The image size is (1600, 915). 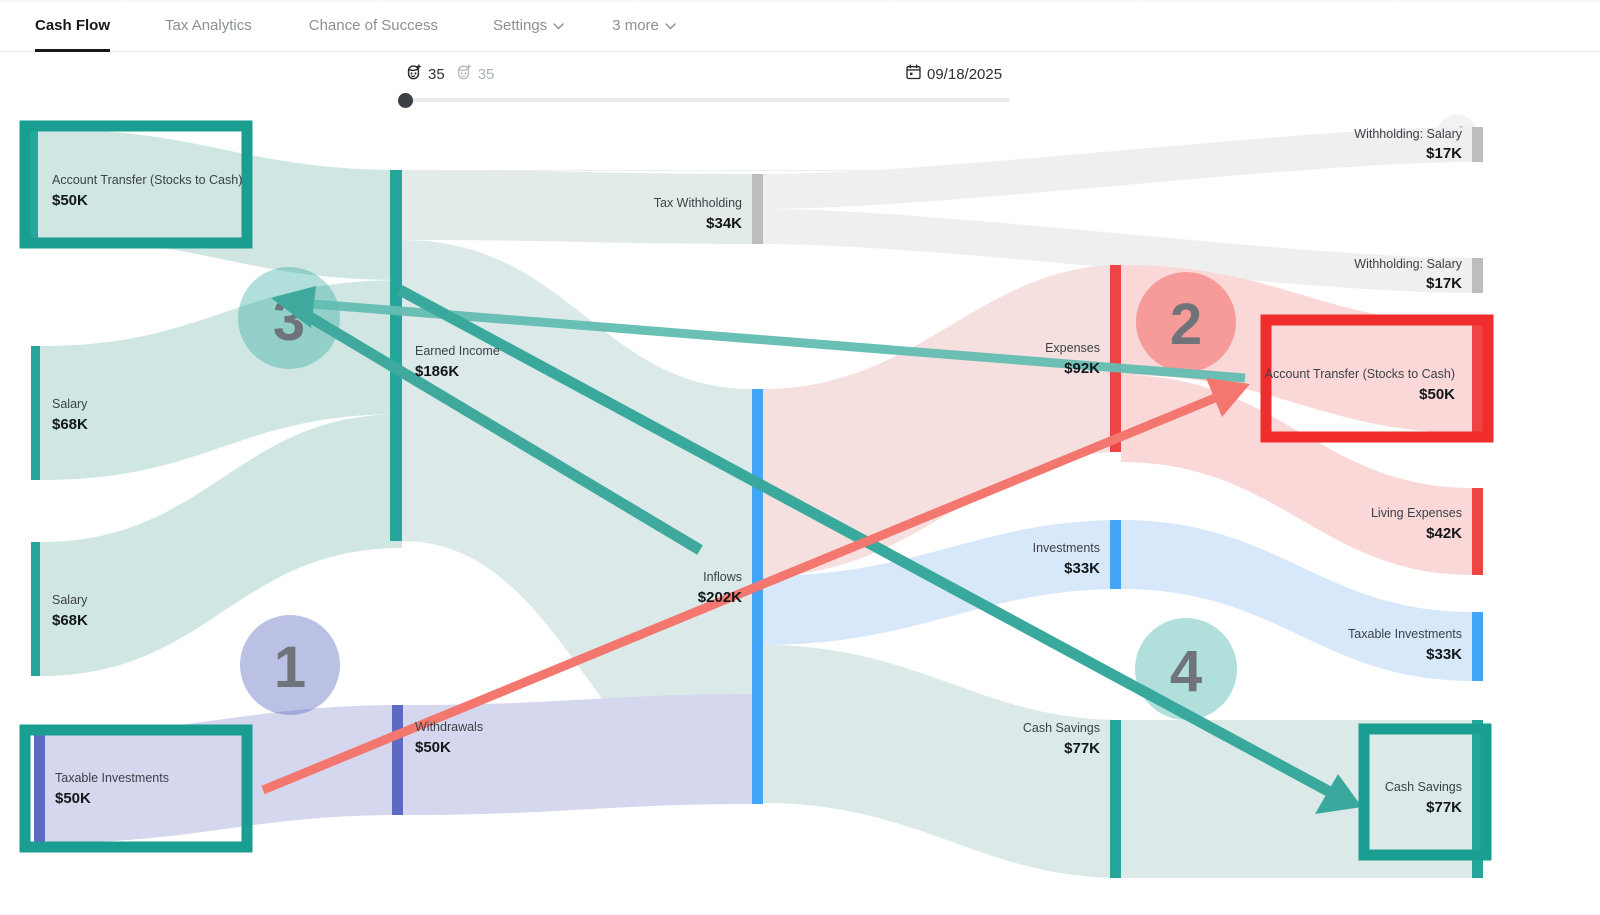 I want to click on node-living-expenses, so click(x=1477, y=531).